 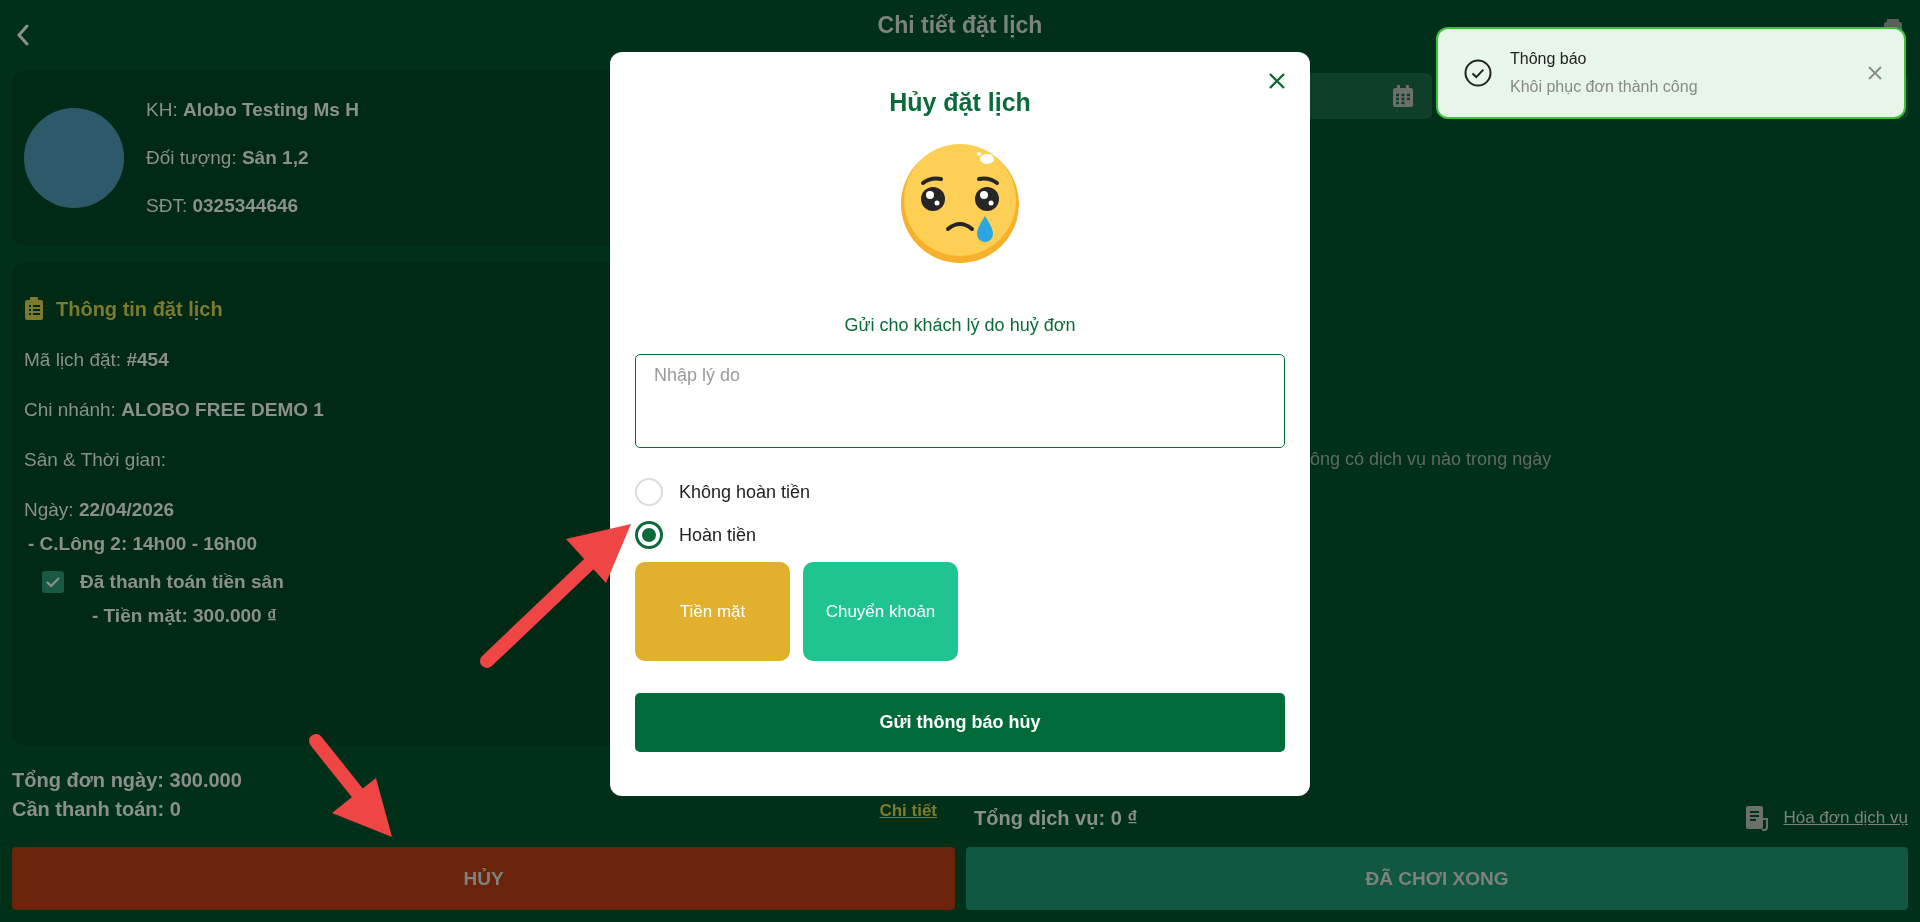 I want to click on amount-due: Cần thanh toán: 0, so click(x=97, y=809).